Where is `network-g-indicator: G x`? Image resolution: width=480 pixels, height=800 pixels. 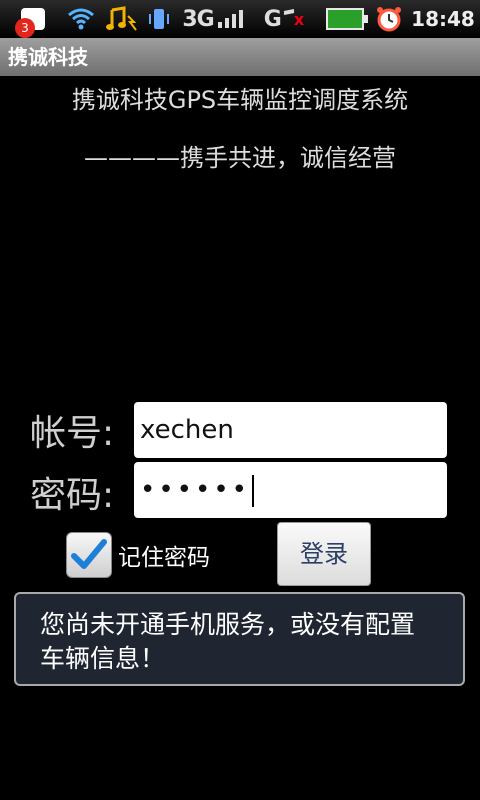
network-g-indicator: G x is located at coordinates (284, 19).